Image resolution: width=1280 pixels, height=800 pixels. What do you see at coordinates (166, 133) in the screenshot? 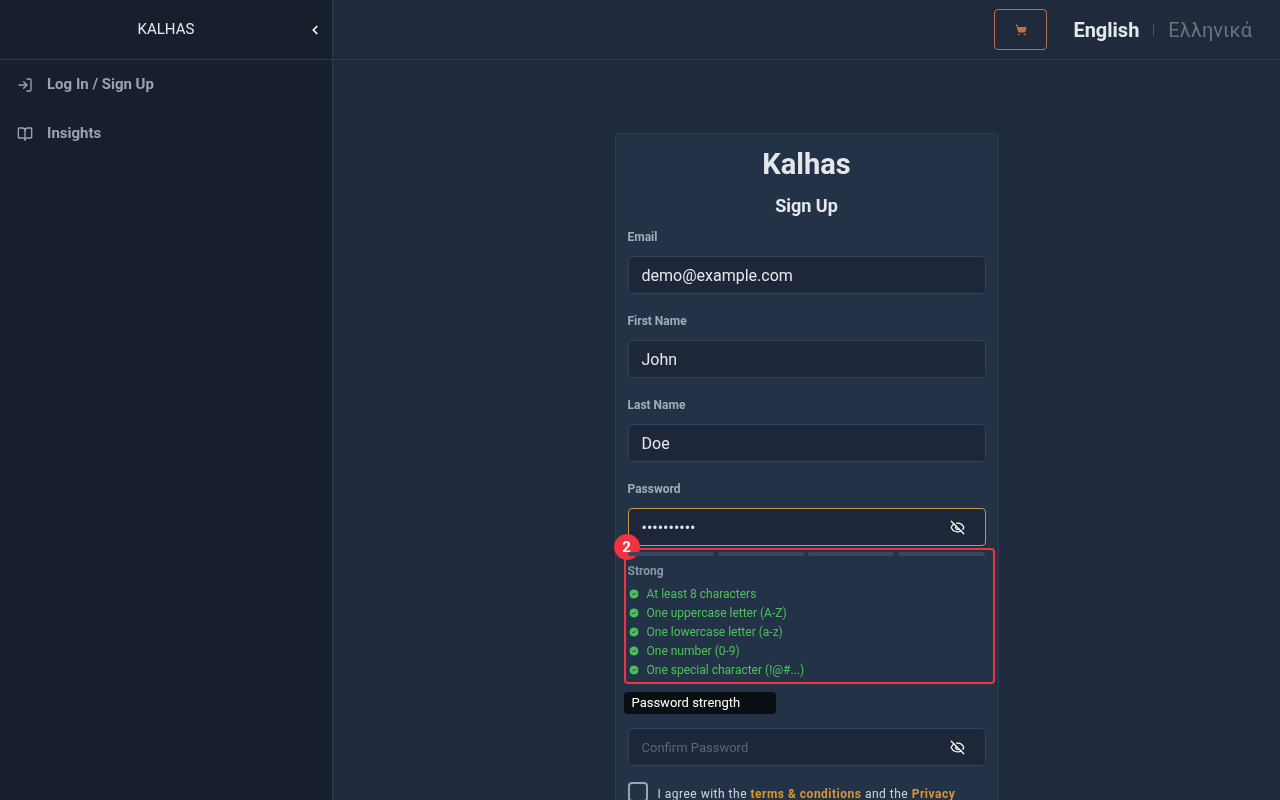
I see `sidebar-item: Insights` at bounding box center [166, 133].